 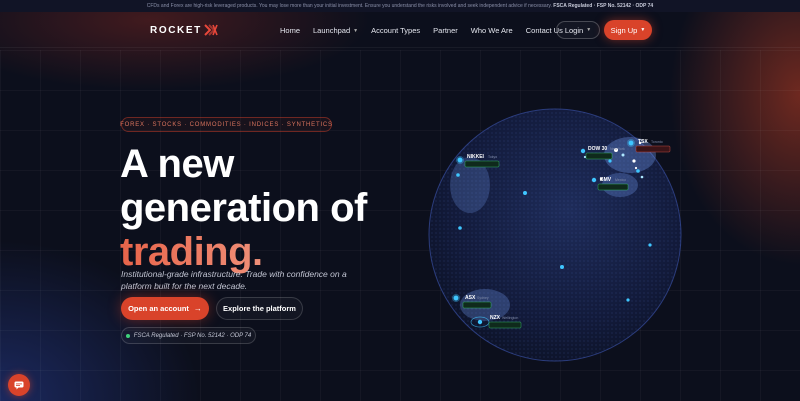 I want to click on headline-line-1: A new, so click(x=177, y=164).